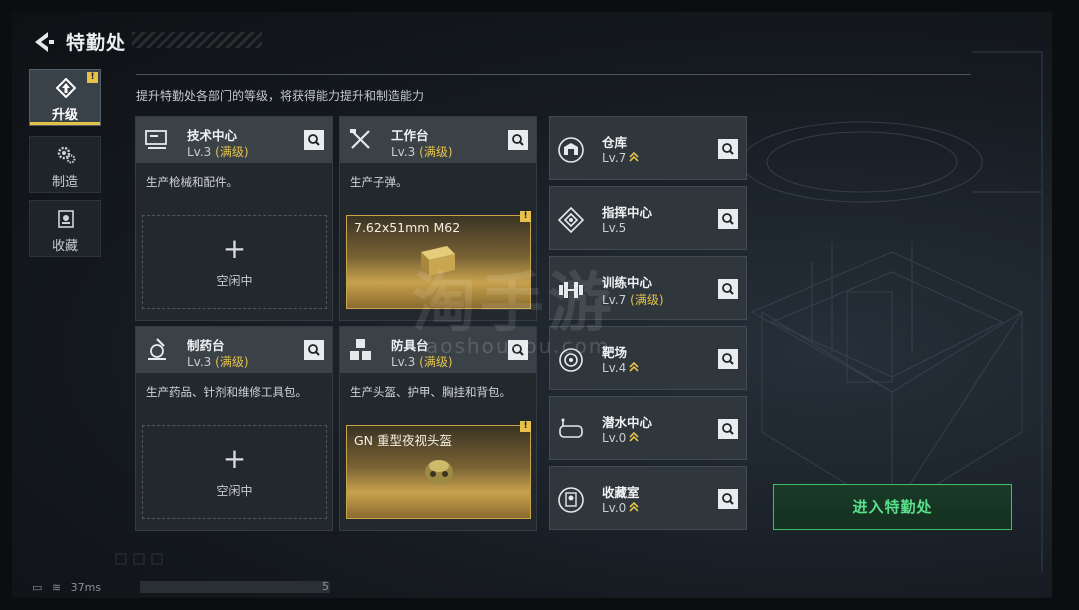 This screenshot has width=1079, height=610. Describe the element at coordinates (620, 368) in the screenshot. I see `facility-level: Lv.4` at that location.